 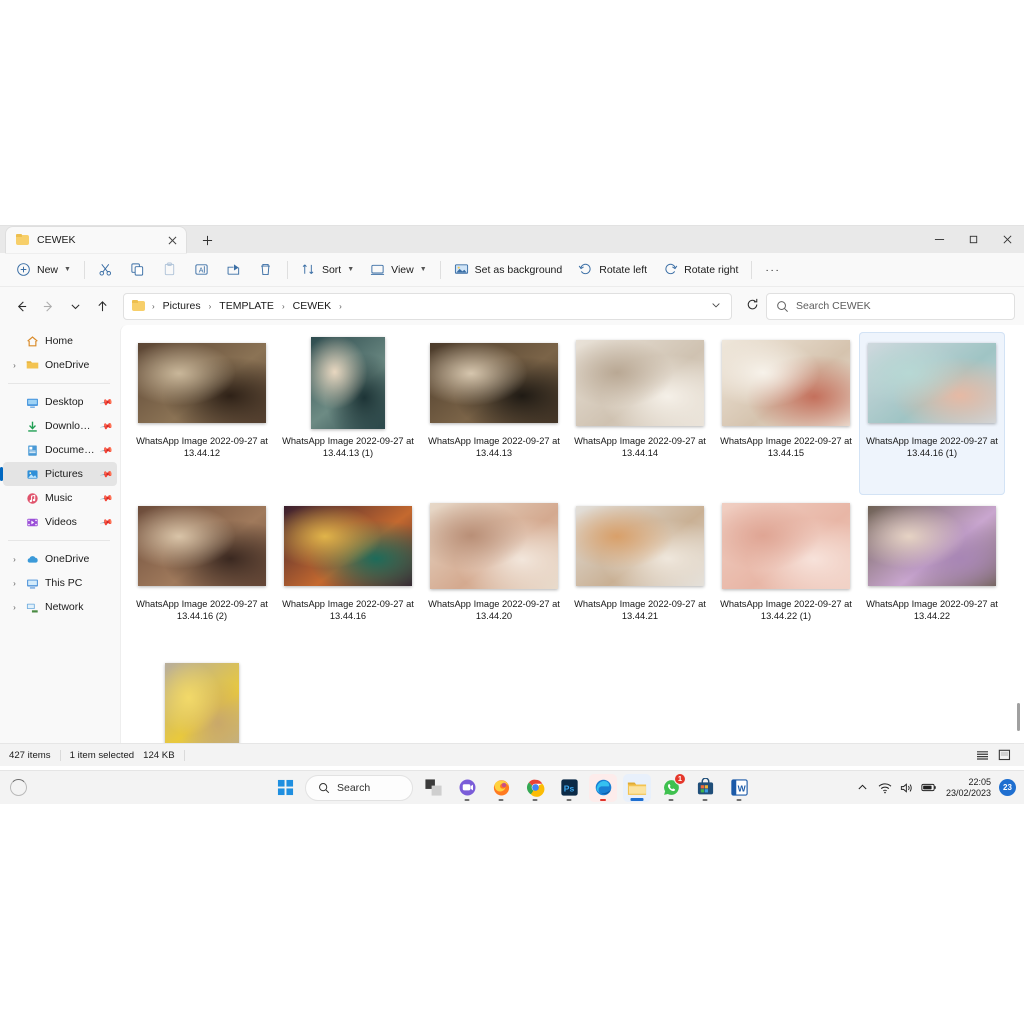 I want to click on sidebar-item-onedrive: › OneDrive, so click(x=60, y=559).